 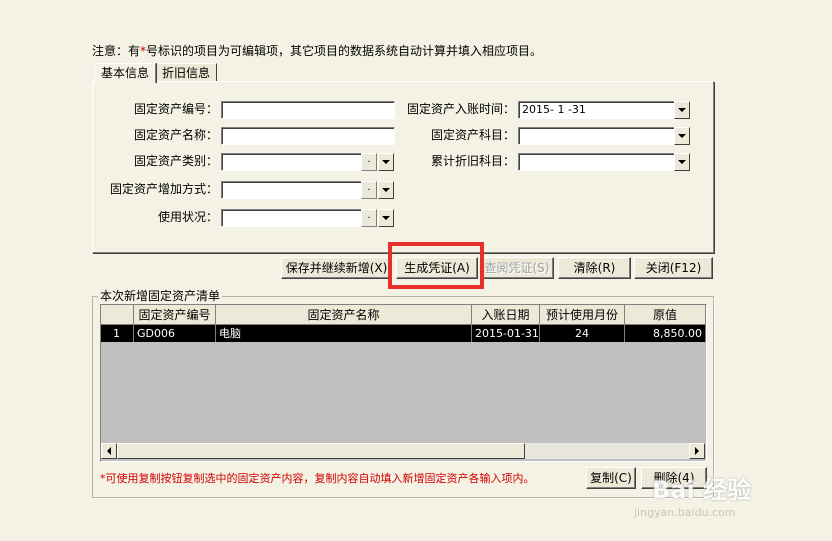 I want to click on notice-text: 注意：有*号标识的项目为可编辑项，其它项目的数据系统自动计算并填入相应项目。, so click(x=317, y=50).